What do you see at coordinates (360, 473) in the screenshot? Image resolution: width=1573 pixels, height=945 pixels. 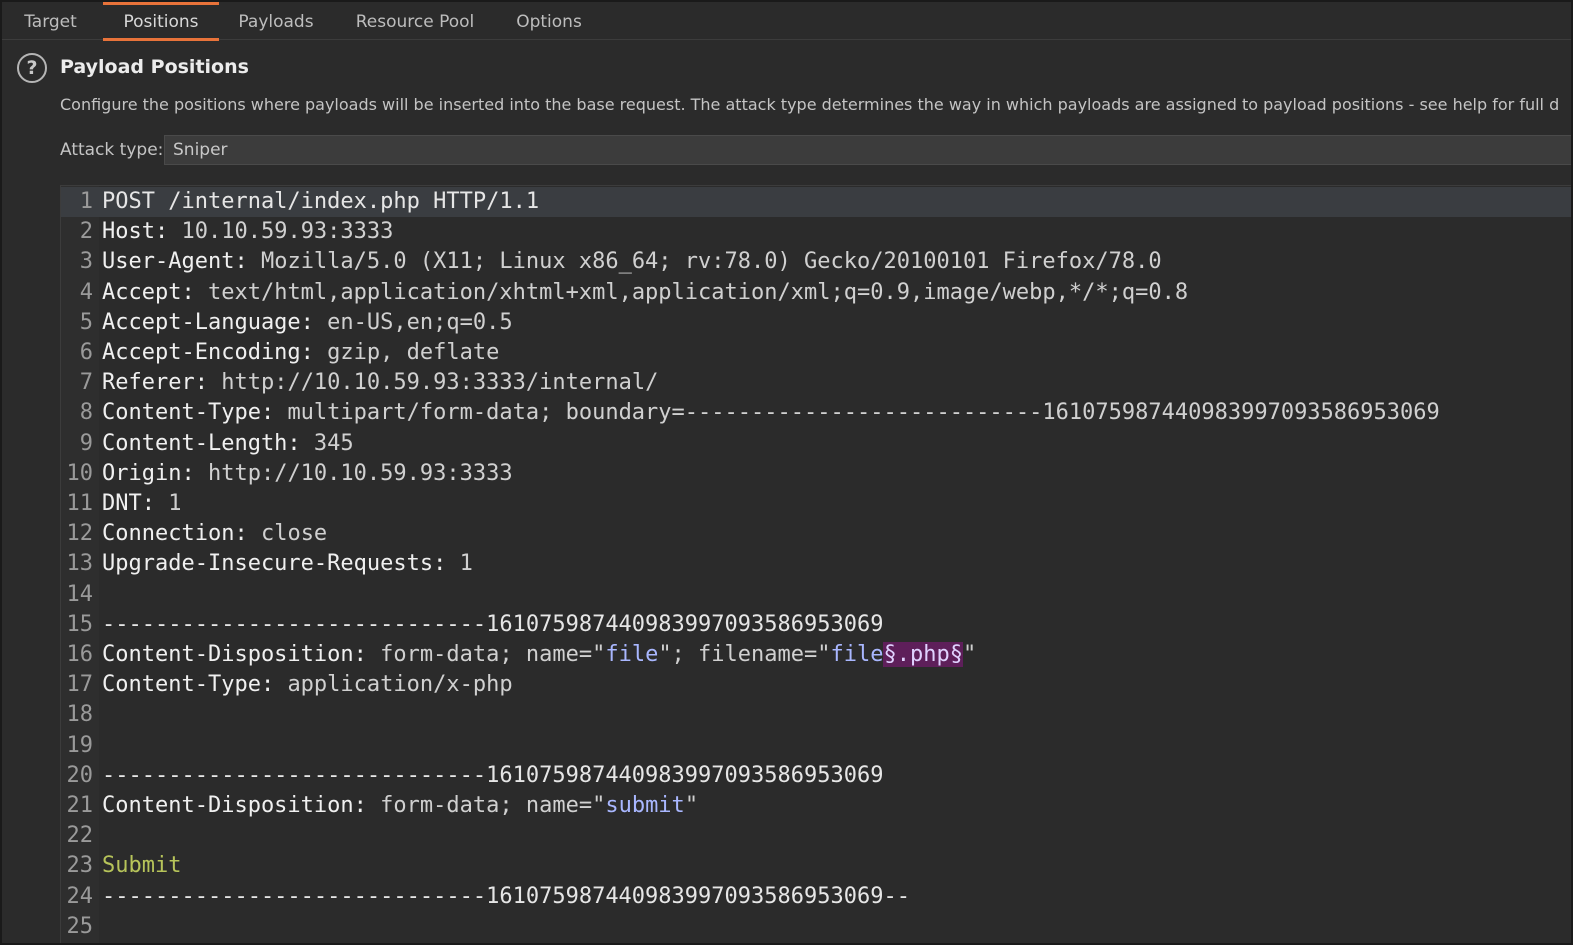 I see `code-token: http://10.10.59.93:3333` at bounding box center [360, 473].